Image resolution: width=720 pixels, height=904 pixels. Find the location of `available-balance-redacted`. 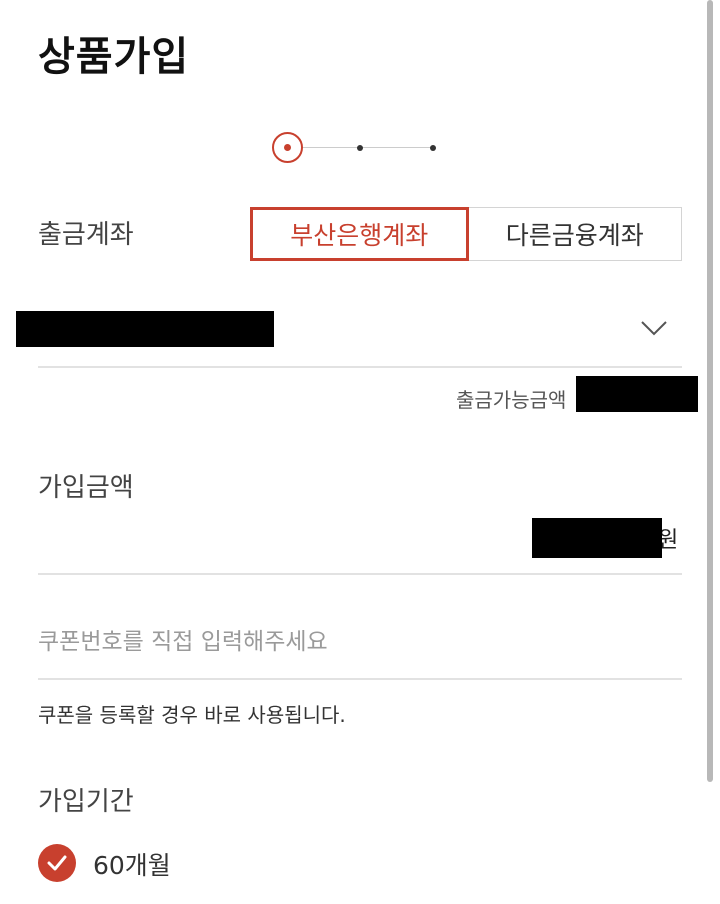

available-balance-redacted is located at coordinates (637, 394).